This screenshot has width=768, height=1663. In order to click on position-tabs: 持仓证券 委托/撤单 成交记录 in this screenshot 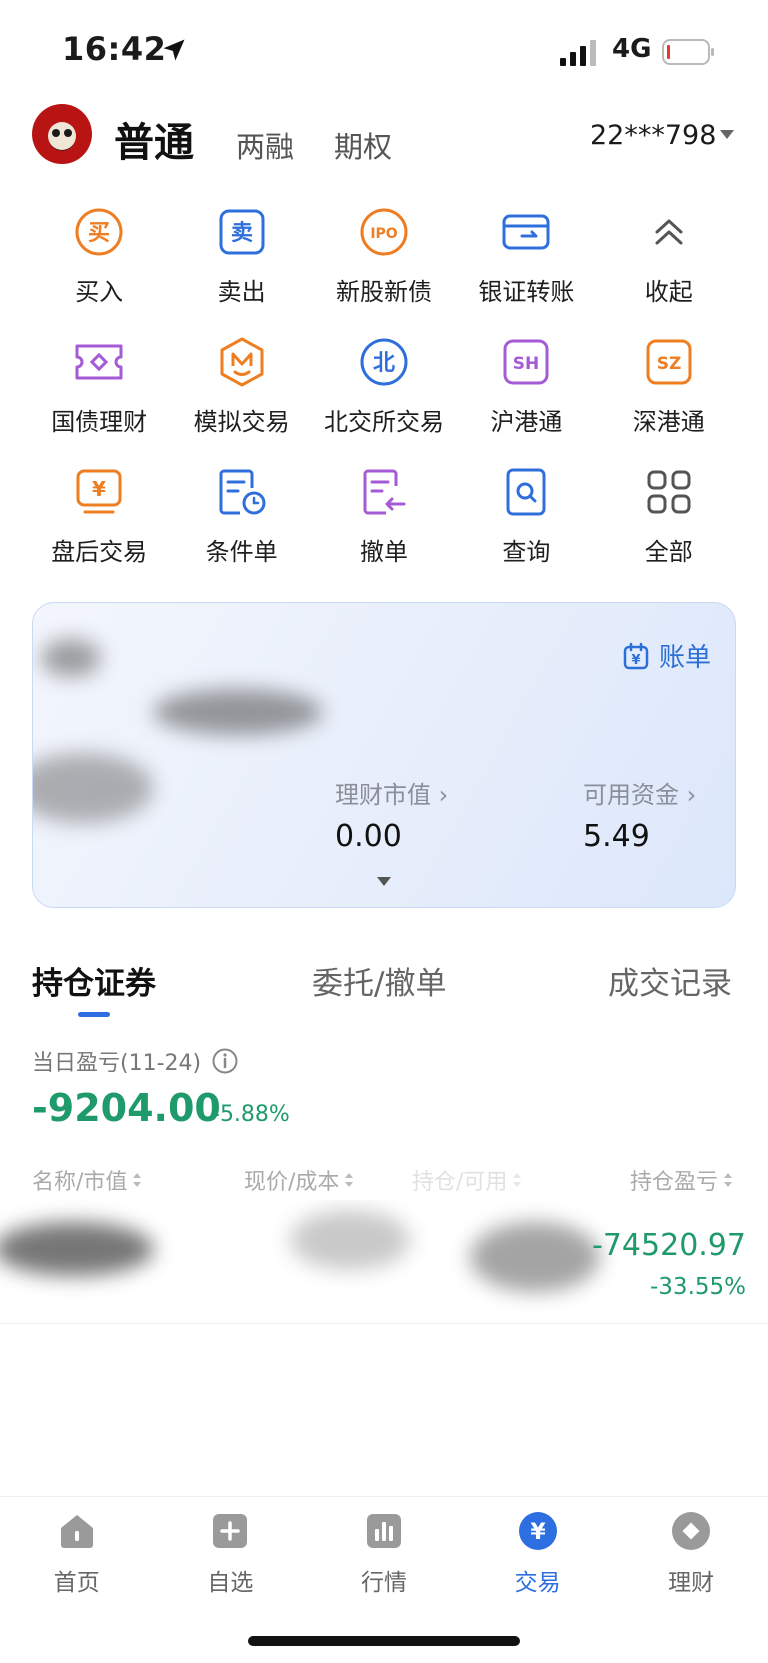, I will do `click(384, 993)`.